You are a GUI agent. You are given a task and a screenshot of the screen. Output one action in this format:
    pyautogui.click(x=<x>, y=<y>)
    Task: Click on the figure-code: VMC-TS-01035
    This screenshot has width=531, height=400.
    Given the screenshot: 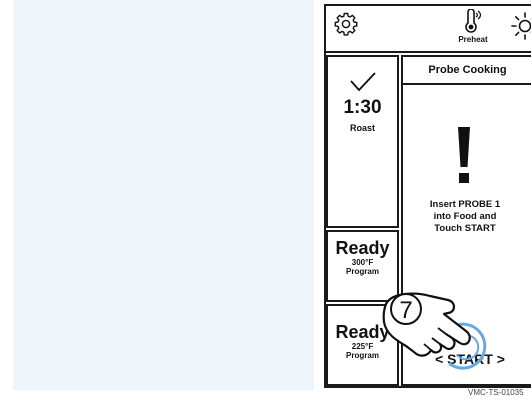 What is the action you would take?
    pyautogui.click(x=496, y=392)
    